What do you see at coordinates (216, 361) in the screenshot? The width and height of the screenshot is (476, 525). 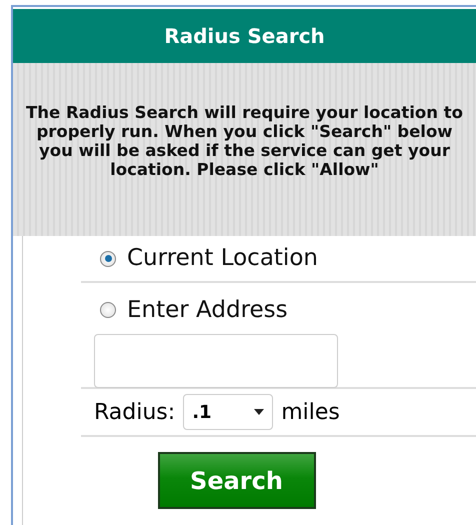 I see `address-input-field` at bounding box center [216, 361].